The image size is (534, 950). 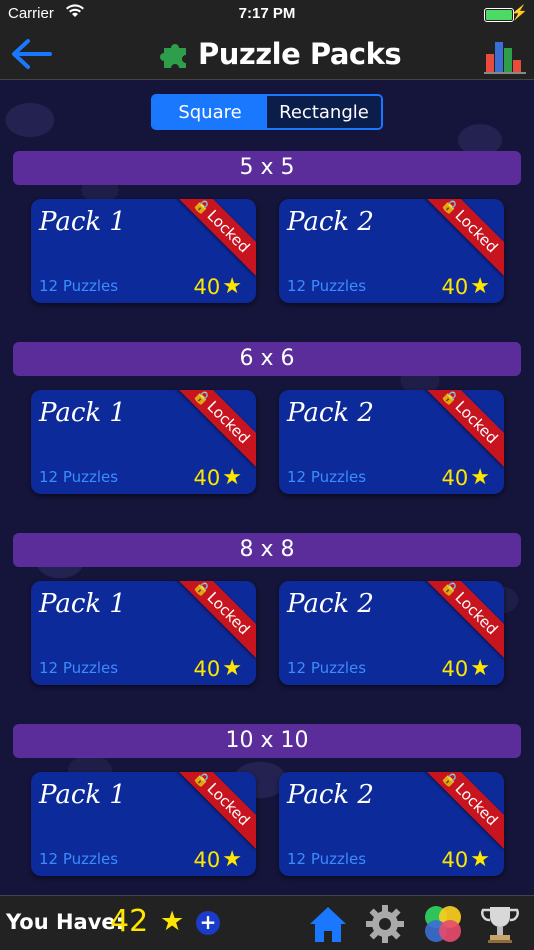 I want to click on bottom-toolbar: You Have: 42 ★ +, so click(x=267, y=922).